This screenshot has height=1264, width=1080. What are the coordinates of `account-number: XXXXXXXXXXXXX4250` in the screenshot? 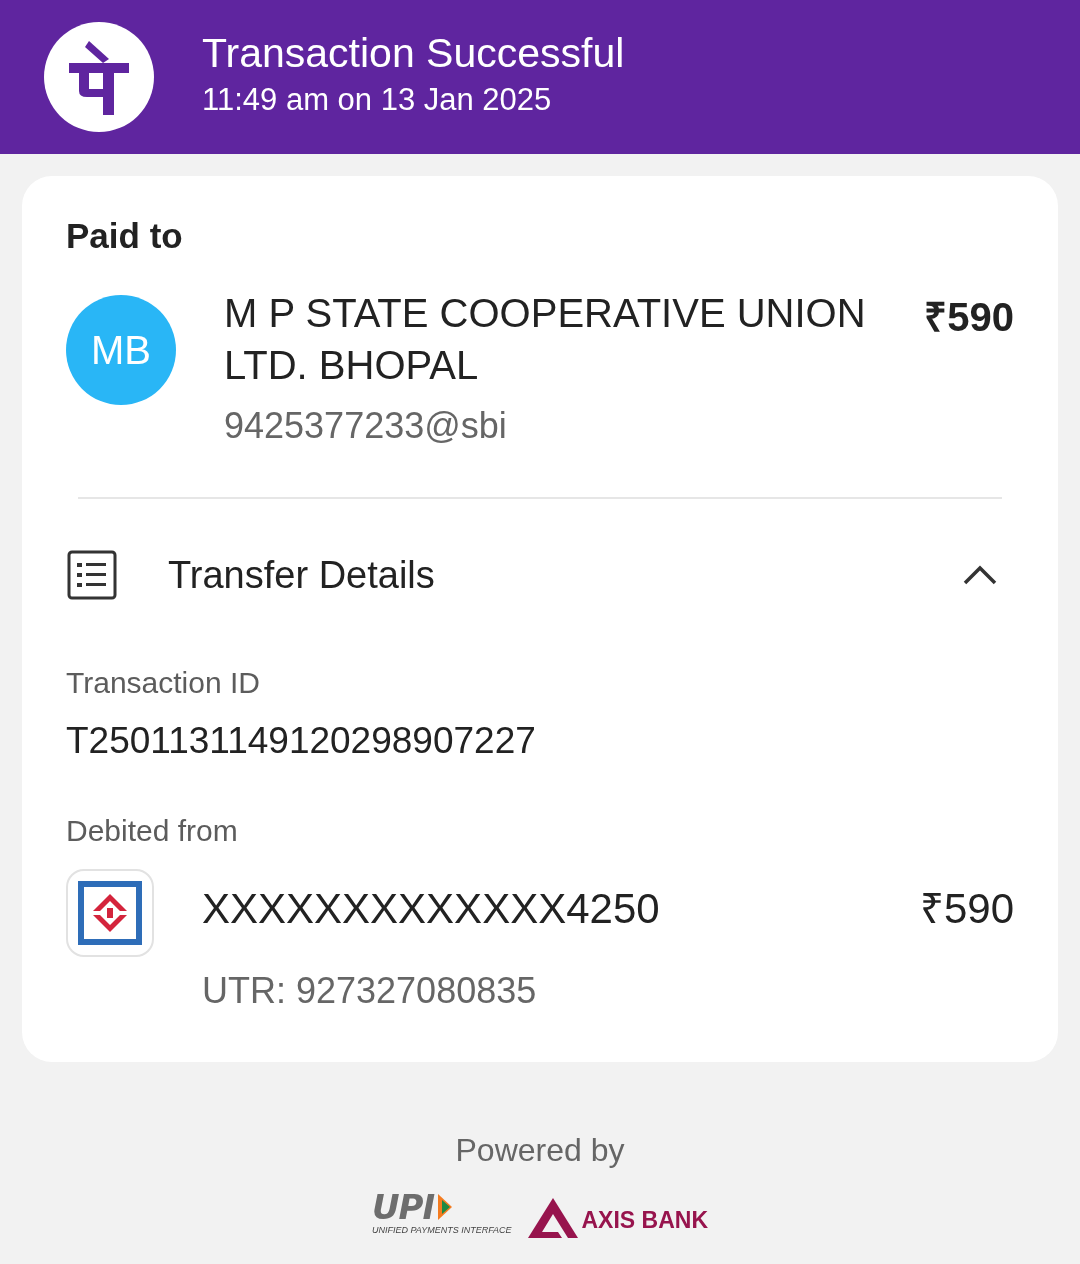 It's located at (431, 909).